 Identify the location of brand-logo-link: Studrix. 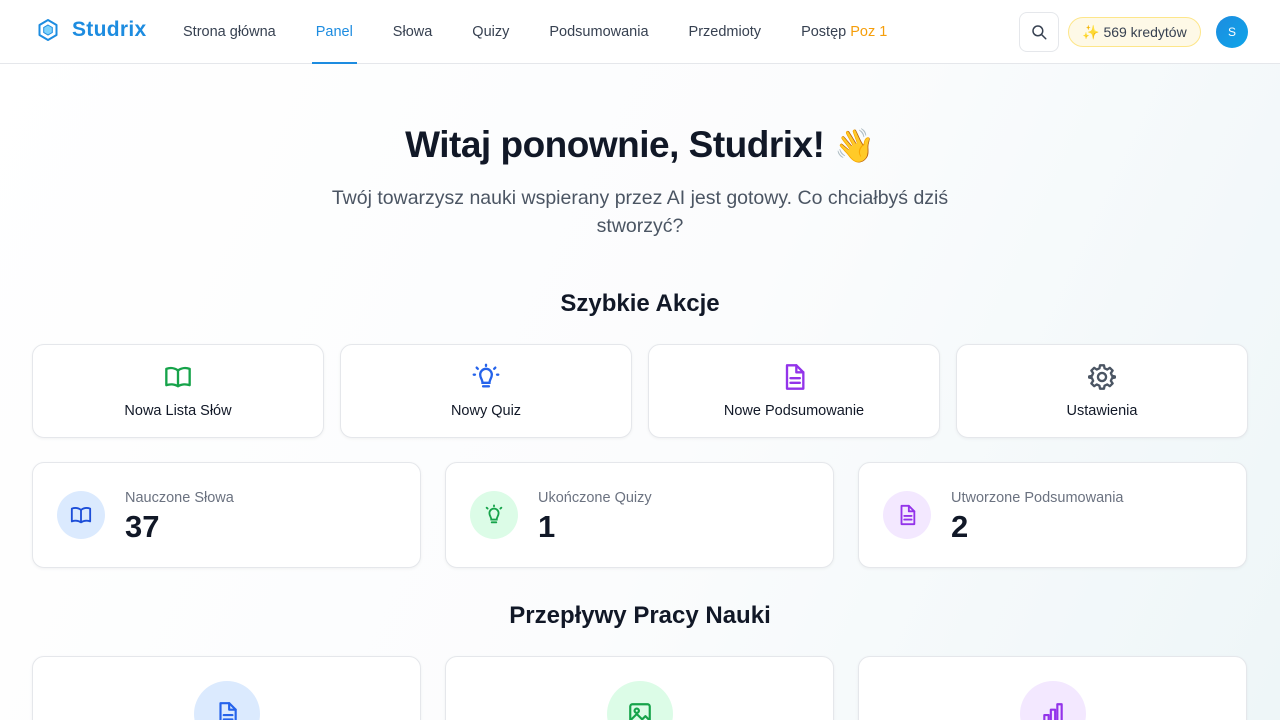
(91, 30).